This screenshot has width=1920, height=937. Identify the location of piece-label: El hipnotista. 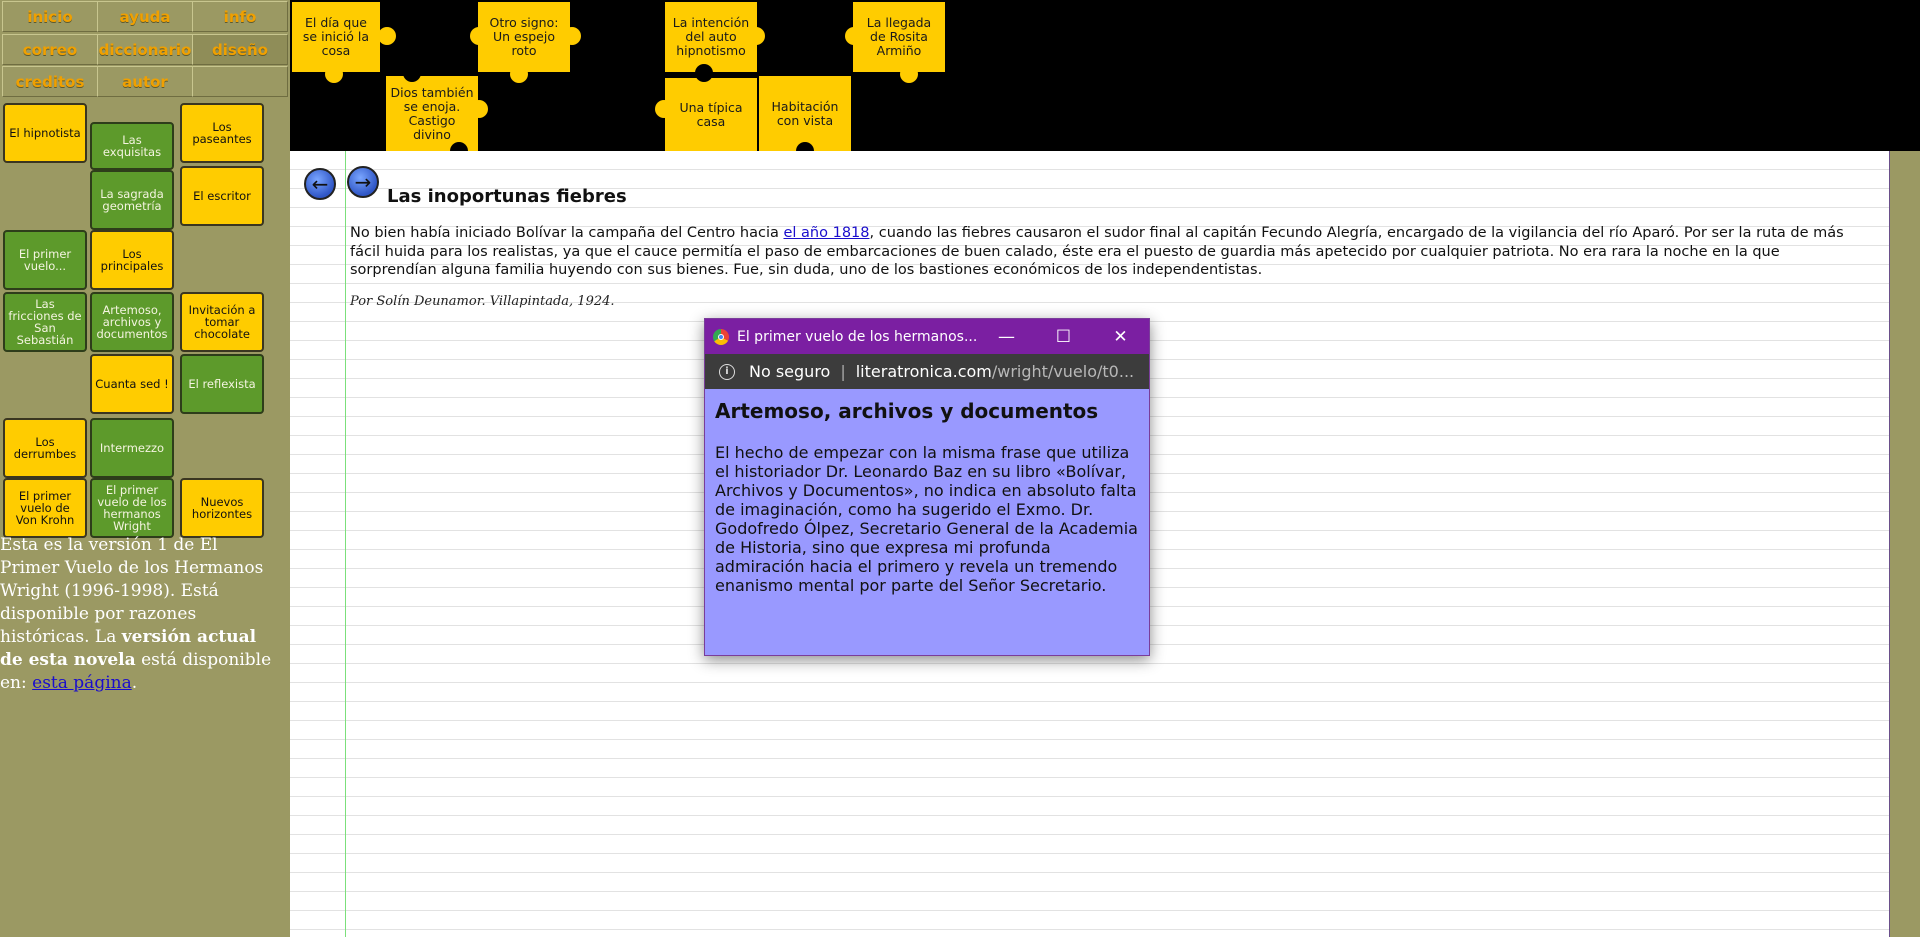
(45, 133).